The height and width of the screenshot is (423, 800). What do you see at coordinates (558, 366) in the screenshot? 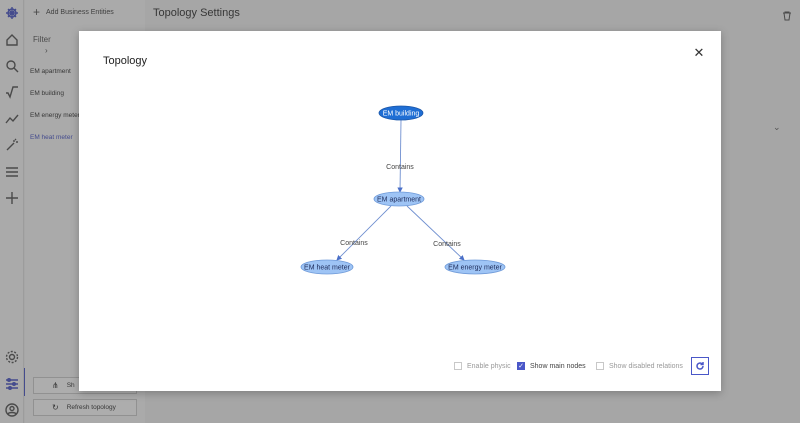
I see `show-main-nodes-label: Show main nodes` at bounding box center [558, 366].